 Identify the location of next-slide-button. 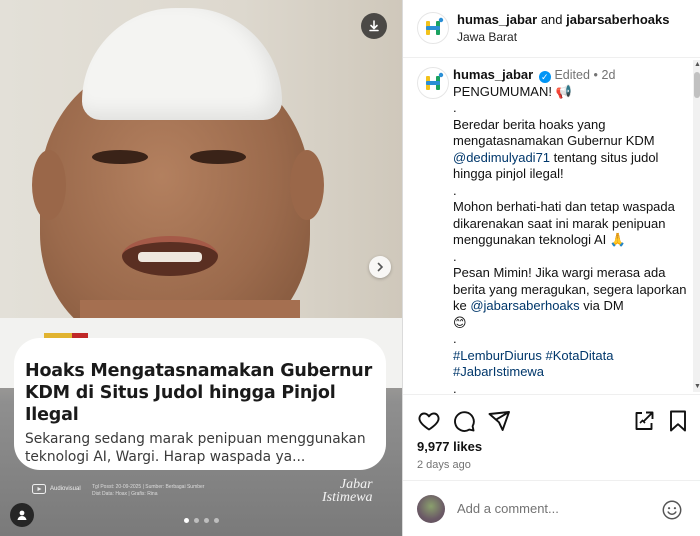
(380, 267).